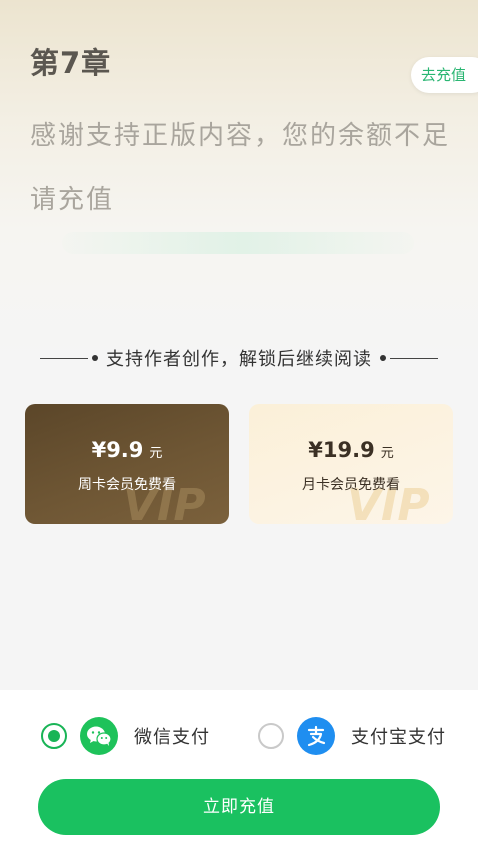 The image size is (478, 850). I want to click on divider-dot-left, so click(95, 358).